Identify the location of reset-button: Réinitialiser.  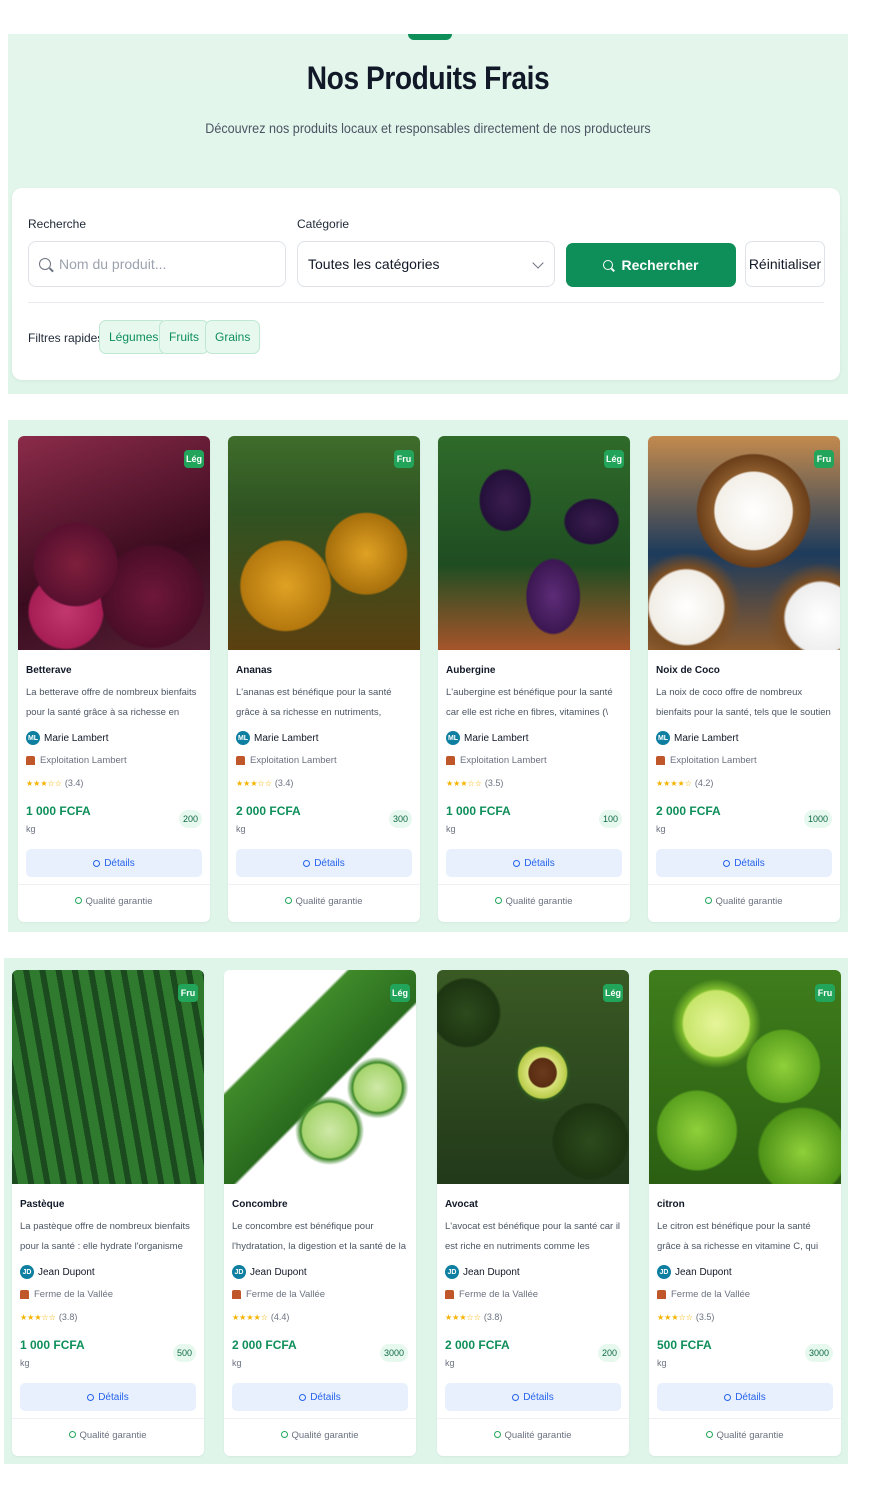
(785, 264).